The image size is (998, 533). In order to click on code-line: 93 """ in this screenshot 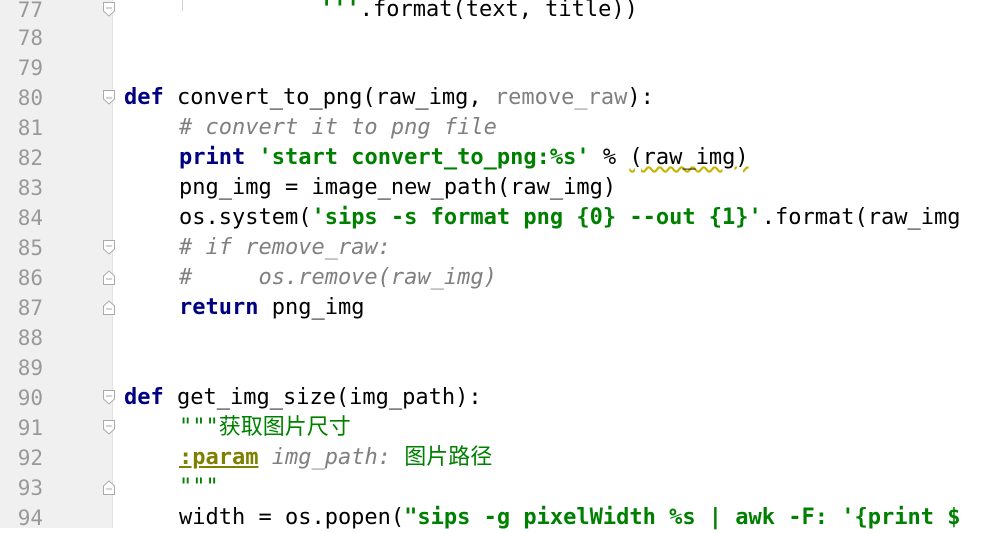, I will do `click(499, 488)`.